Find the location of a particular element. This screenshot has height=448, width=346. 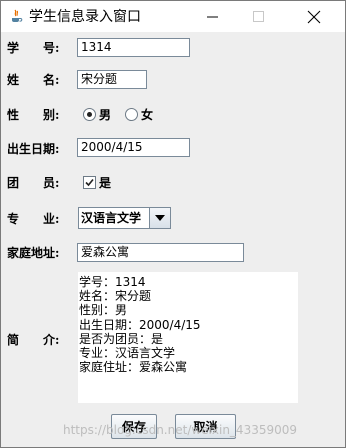

gender-male-label: 男 is located at coordinates (105, 115).